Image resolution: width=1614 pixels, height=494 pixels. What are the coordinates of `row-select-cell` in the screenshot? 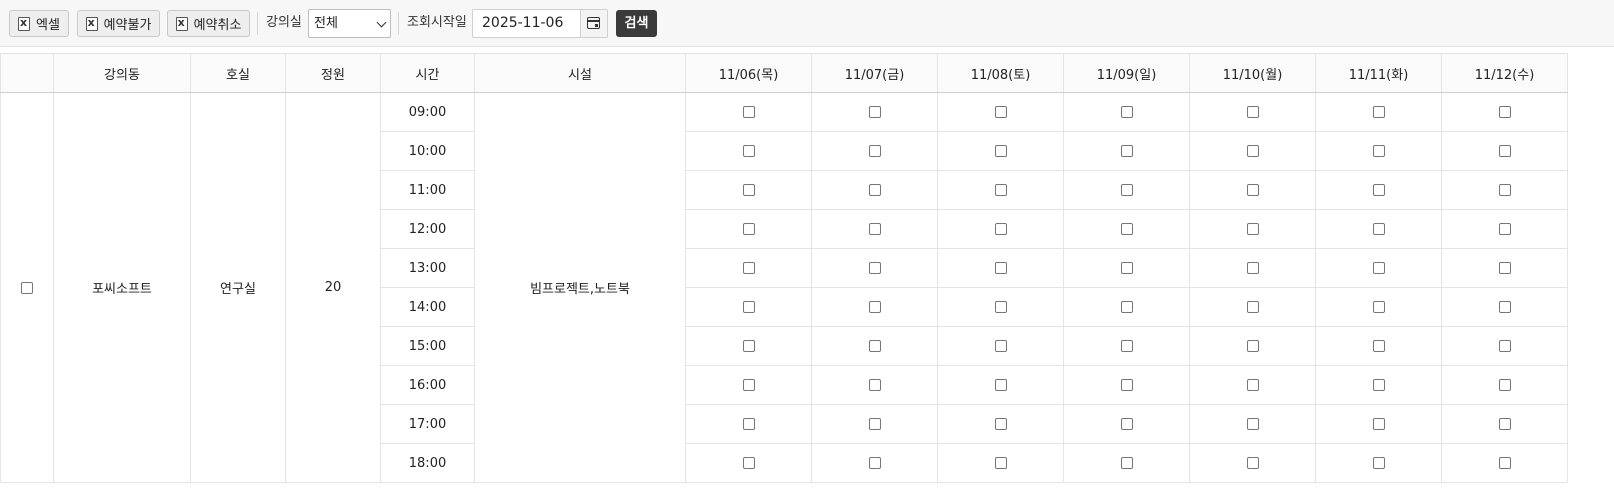 It's located at (27, 287).